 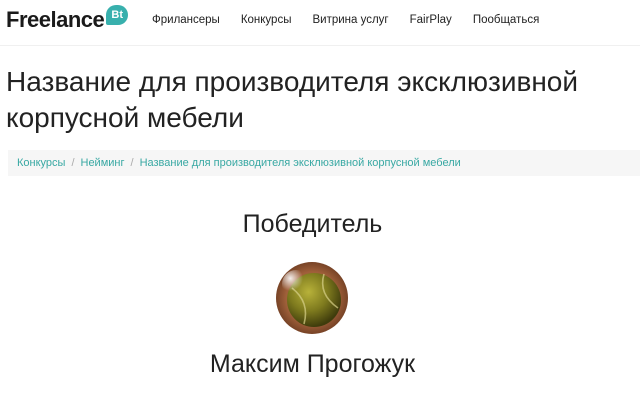 What do you see at coordinates (506, 20) in the screenshot?
I see `nav-item-chat: Пообщаться` at bounding box center [506, 20].